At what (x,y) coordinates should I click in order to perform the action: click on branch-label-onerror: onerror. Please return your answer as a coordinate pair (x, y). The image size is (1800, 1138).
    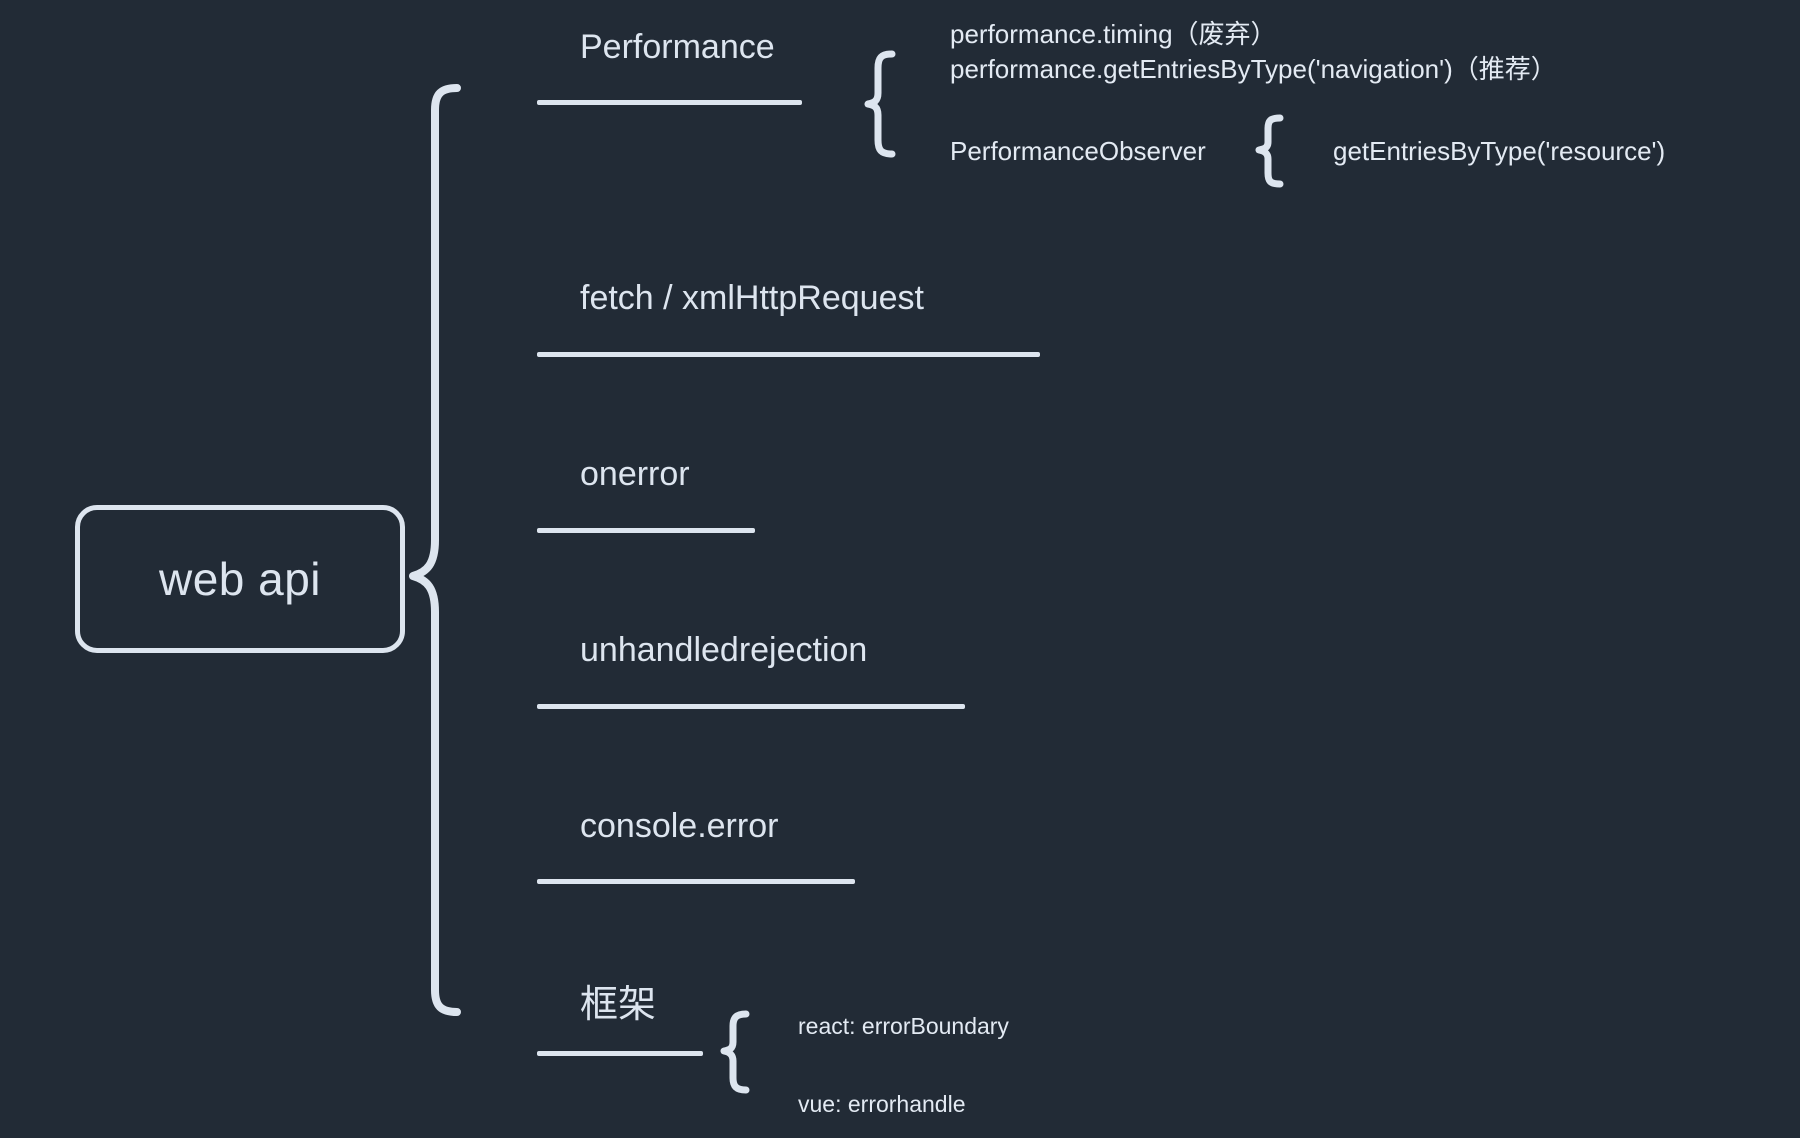
    Looking at the image, I should click on (635, 474).